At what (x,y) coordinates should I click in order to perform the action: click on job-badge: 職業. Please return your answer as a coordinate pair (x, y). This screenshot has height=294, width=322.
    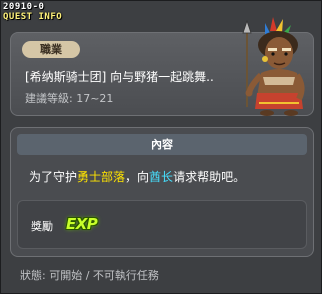
    Looking at the image, I should click on (51, 49).